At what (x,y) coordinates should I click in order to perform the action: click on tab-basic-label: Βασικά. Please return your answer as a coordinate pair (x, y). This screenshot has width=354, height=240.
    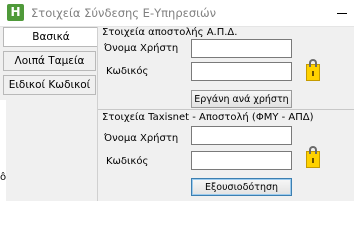
    Looking at the image, I should click on (51, 37).